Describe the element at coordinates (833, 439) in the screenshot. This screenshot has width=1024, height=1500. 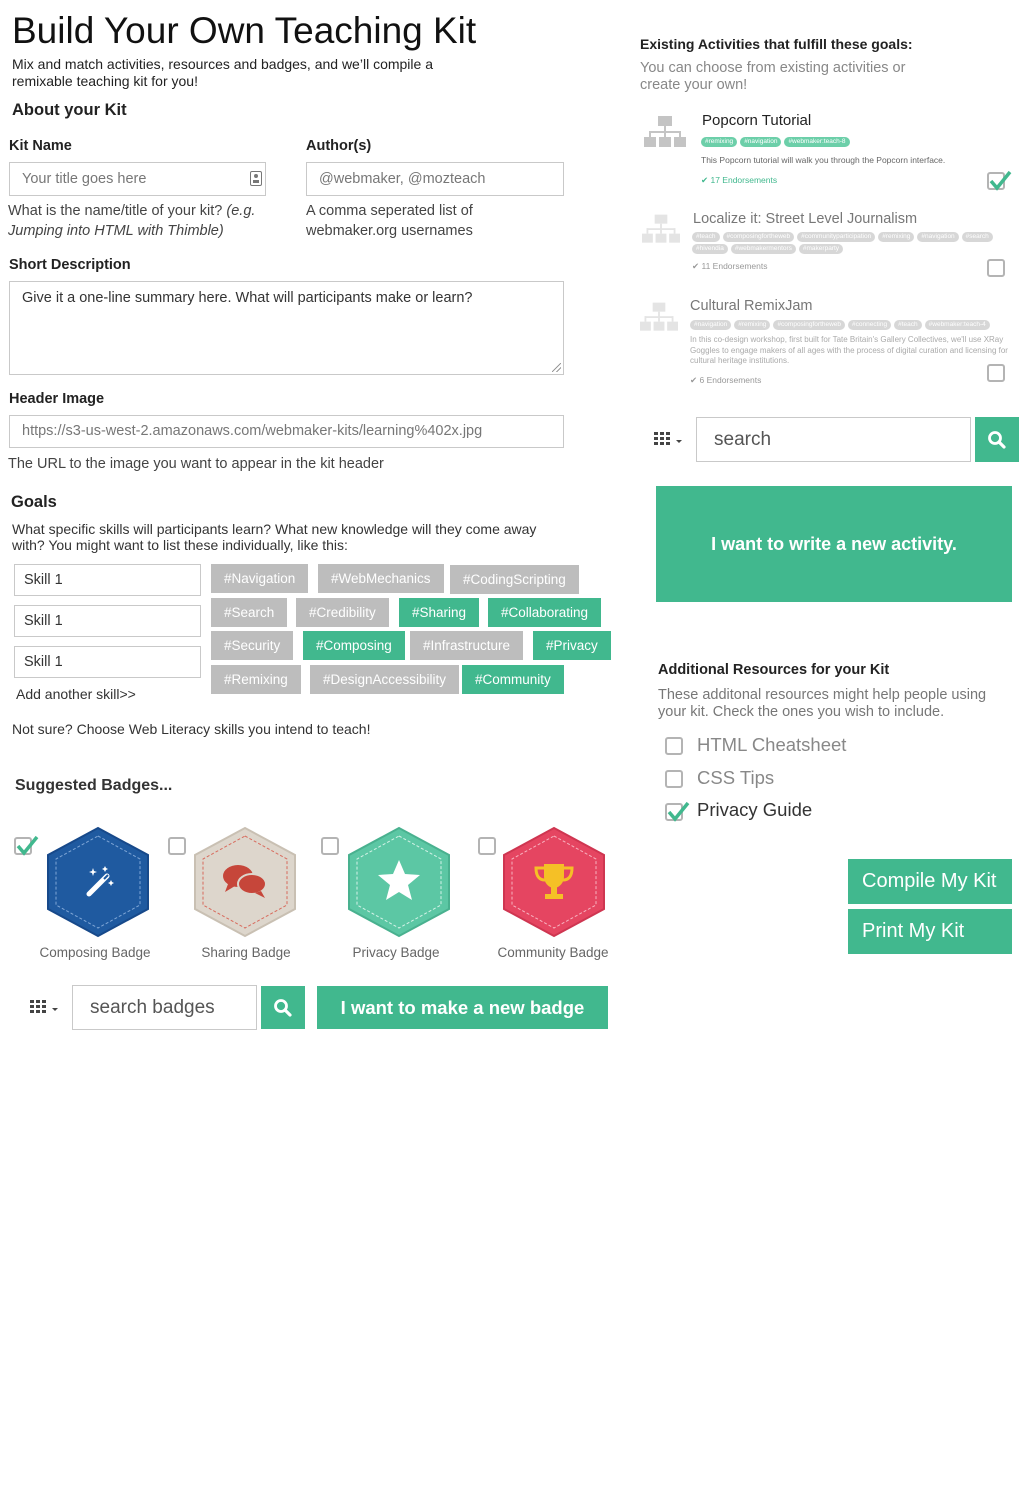
I see `activity-search-input: search` at that location.